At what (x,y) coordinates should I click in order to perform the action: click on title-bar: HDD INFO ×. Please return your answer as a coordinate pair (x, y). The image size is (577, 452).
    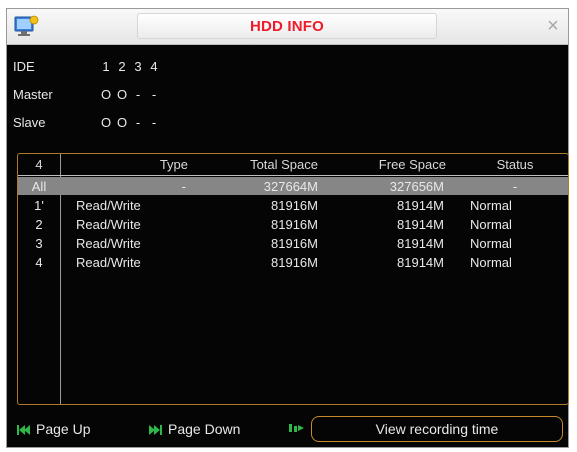
    Looking at the image, I should click on (287, 27).